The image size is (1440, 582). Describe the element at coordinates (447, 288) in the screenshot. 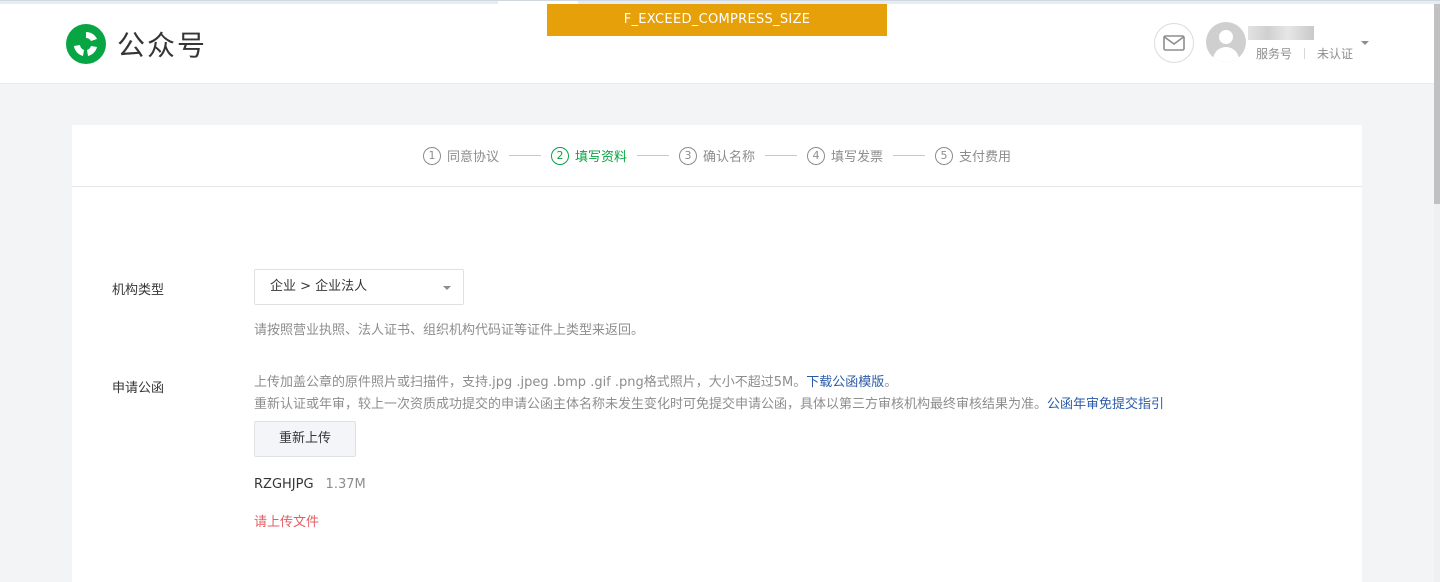

I see `chevron-down-icon` at that location.